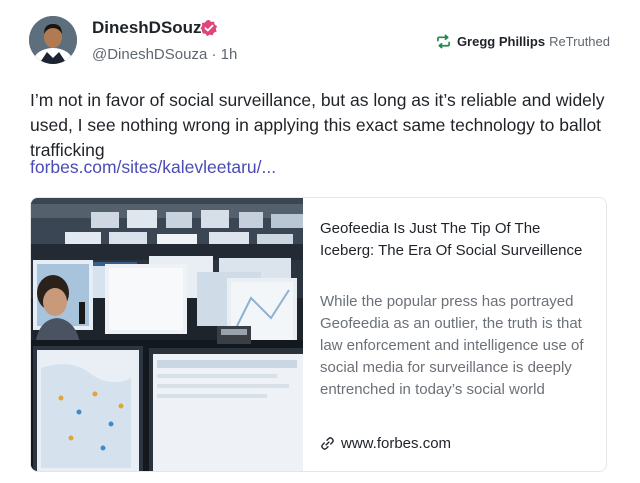 Image resolution: width=640 pixels, height=483 pixels. What do you see at coordinates (501, 41) in the screenshot?
I see `retruth-user-name: Gregg Phillips` at bounding box center [501, 41].